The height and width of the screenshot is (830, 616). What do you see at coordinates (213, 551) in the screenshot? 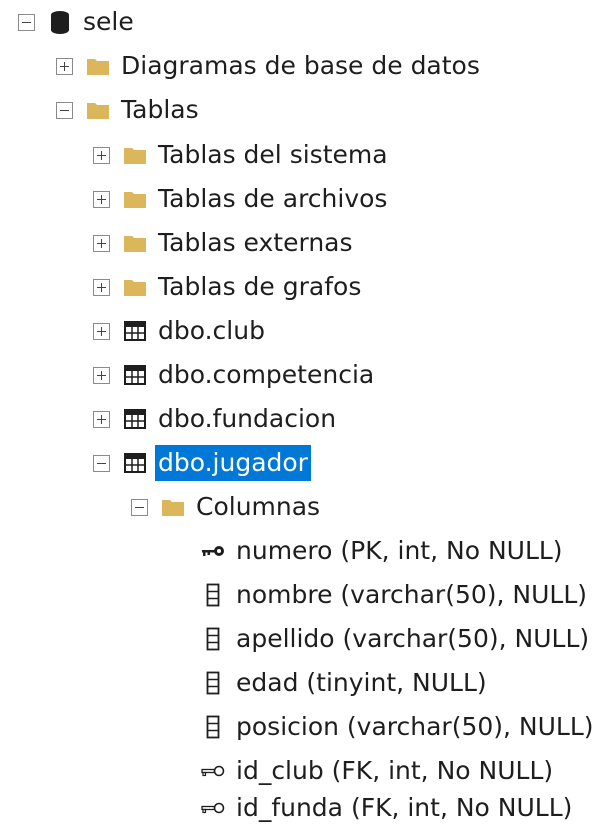
I see `primary-key-icon` at bounding box center [213, 551].